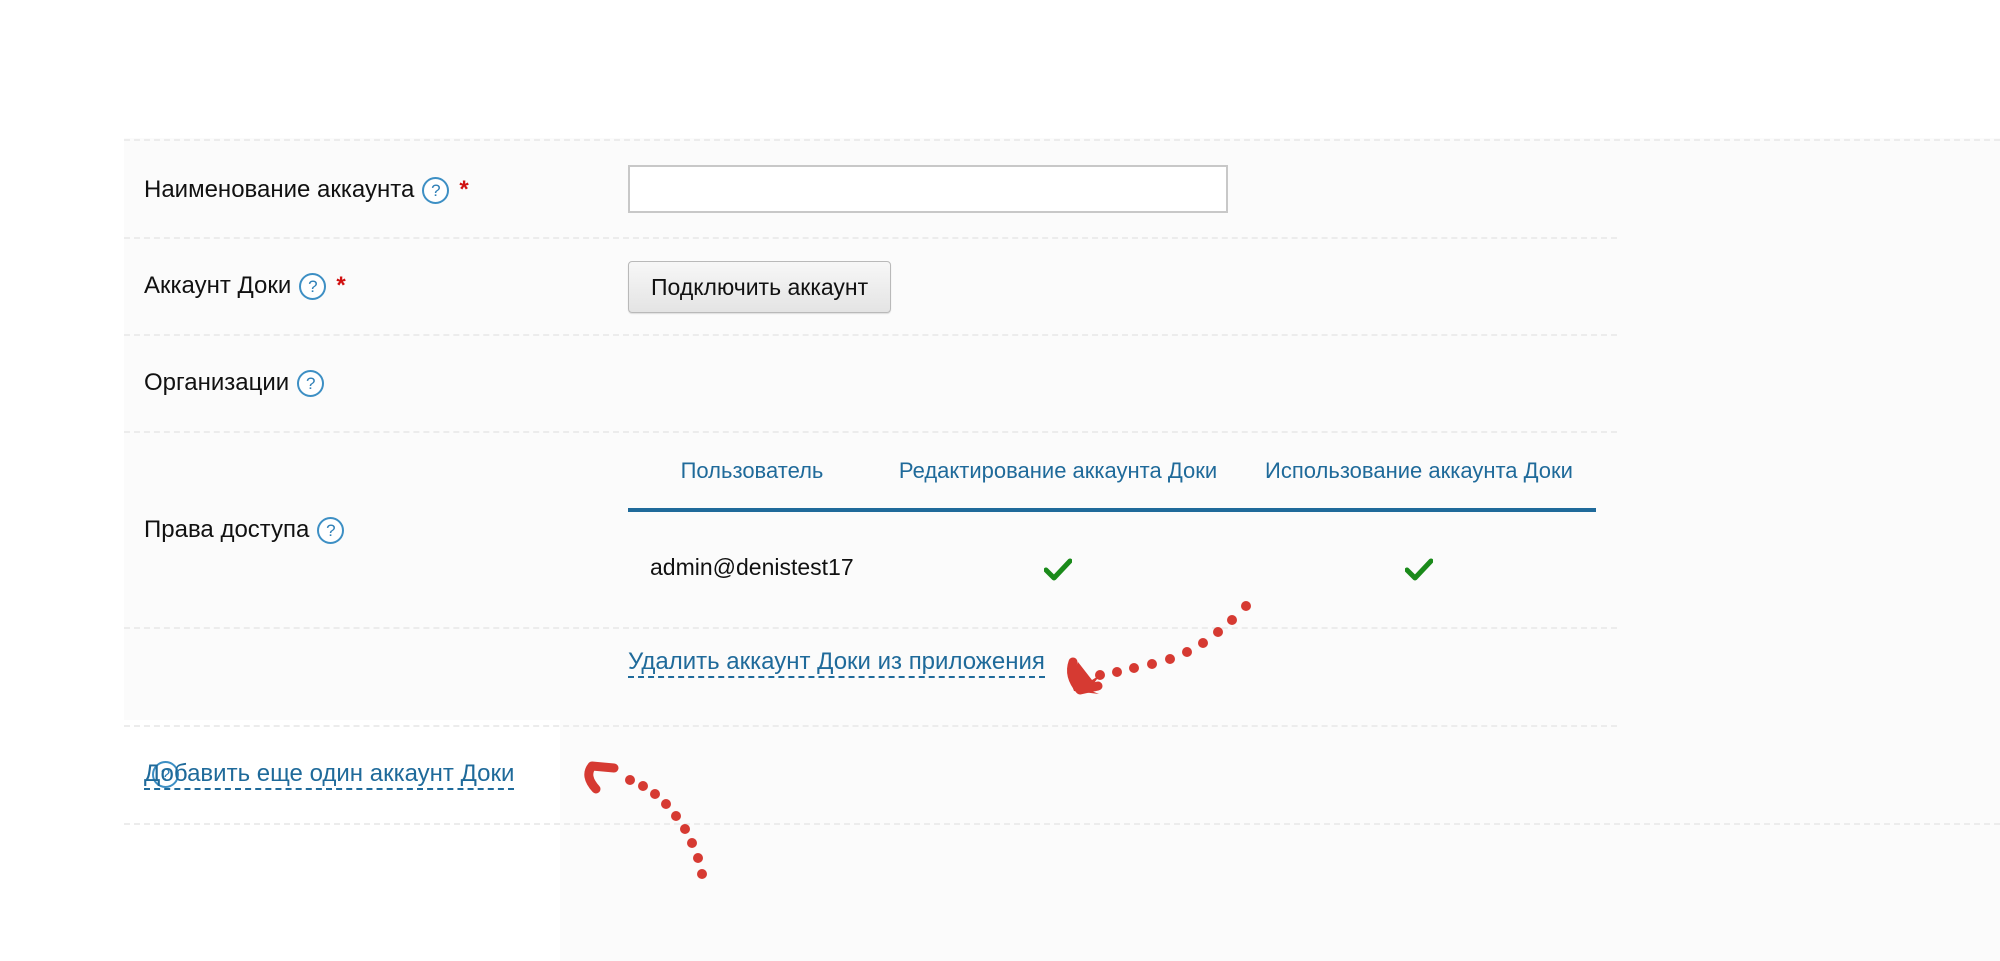 This screenshot has height=961, width=2000. Describe the element at coordinates (342, 840) in the screenshot. I see `form-background-white-area` at that location.